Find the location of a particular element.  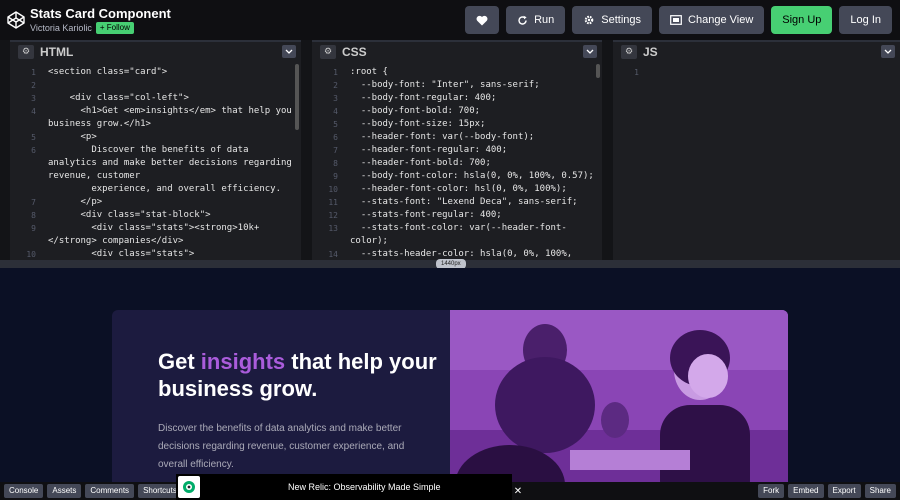

heading-emphasis: insights is located at coordinates (243, 361).